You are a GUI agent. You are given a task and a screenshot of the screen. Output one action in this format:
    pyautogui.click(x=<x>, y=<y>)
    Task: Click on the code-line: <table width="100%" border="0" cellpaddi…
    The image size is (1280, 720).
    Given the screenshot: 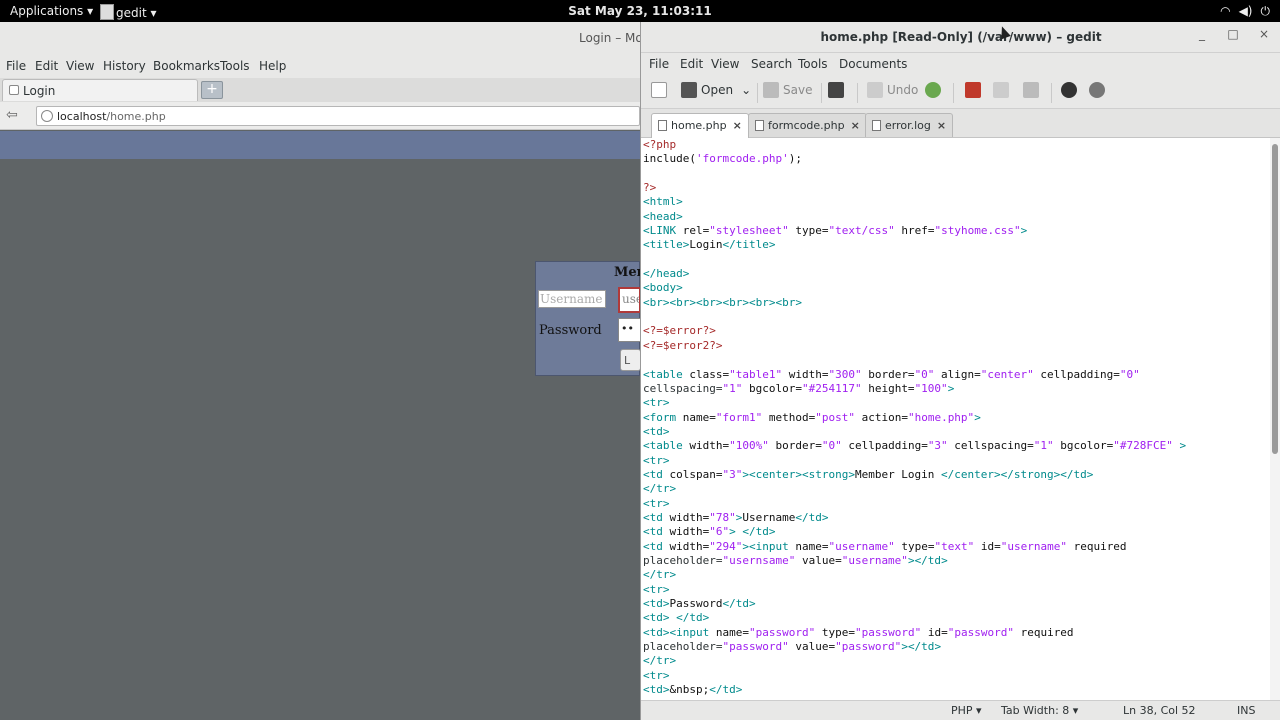 What is the action you would take?
    pyautogui.click(x=914, y=446)
    